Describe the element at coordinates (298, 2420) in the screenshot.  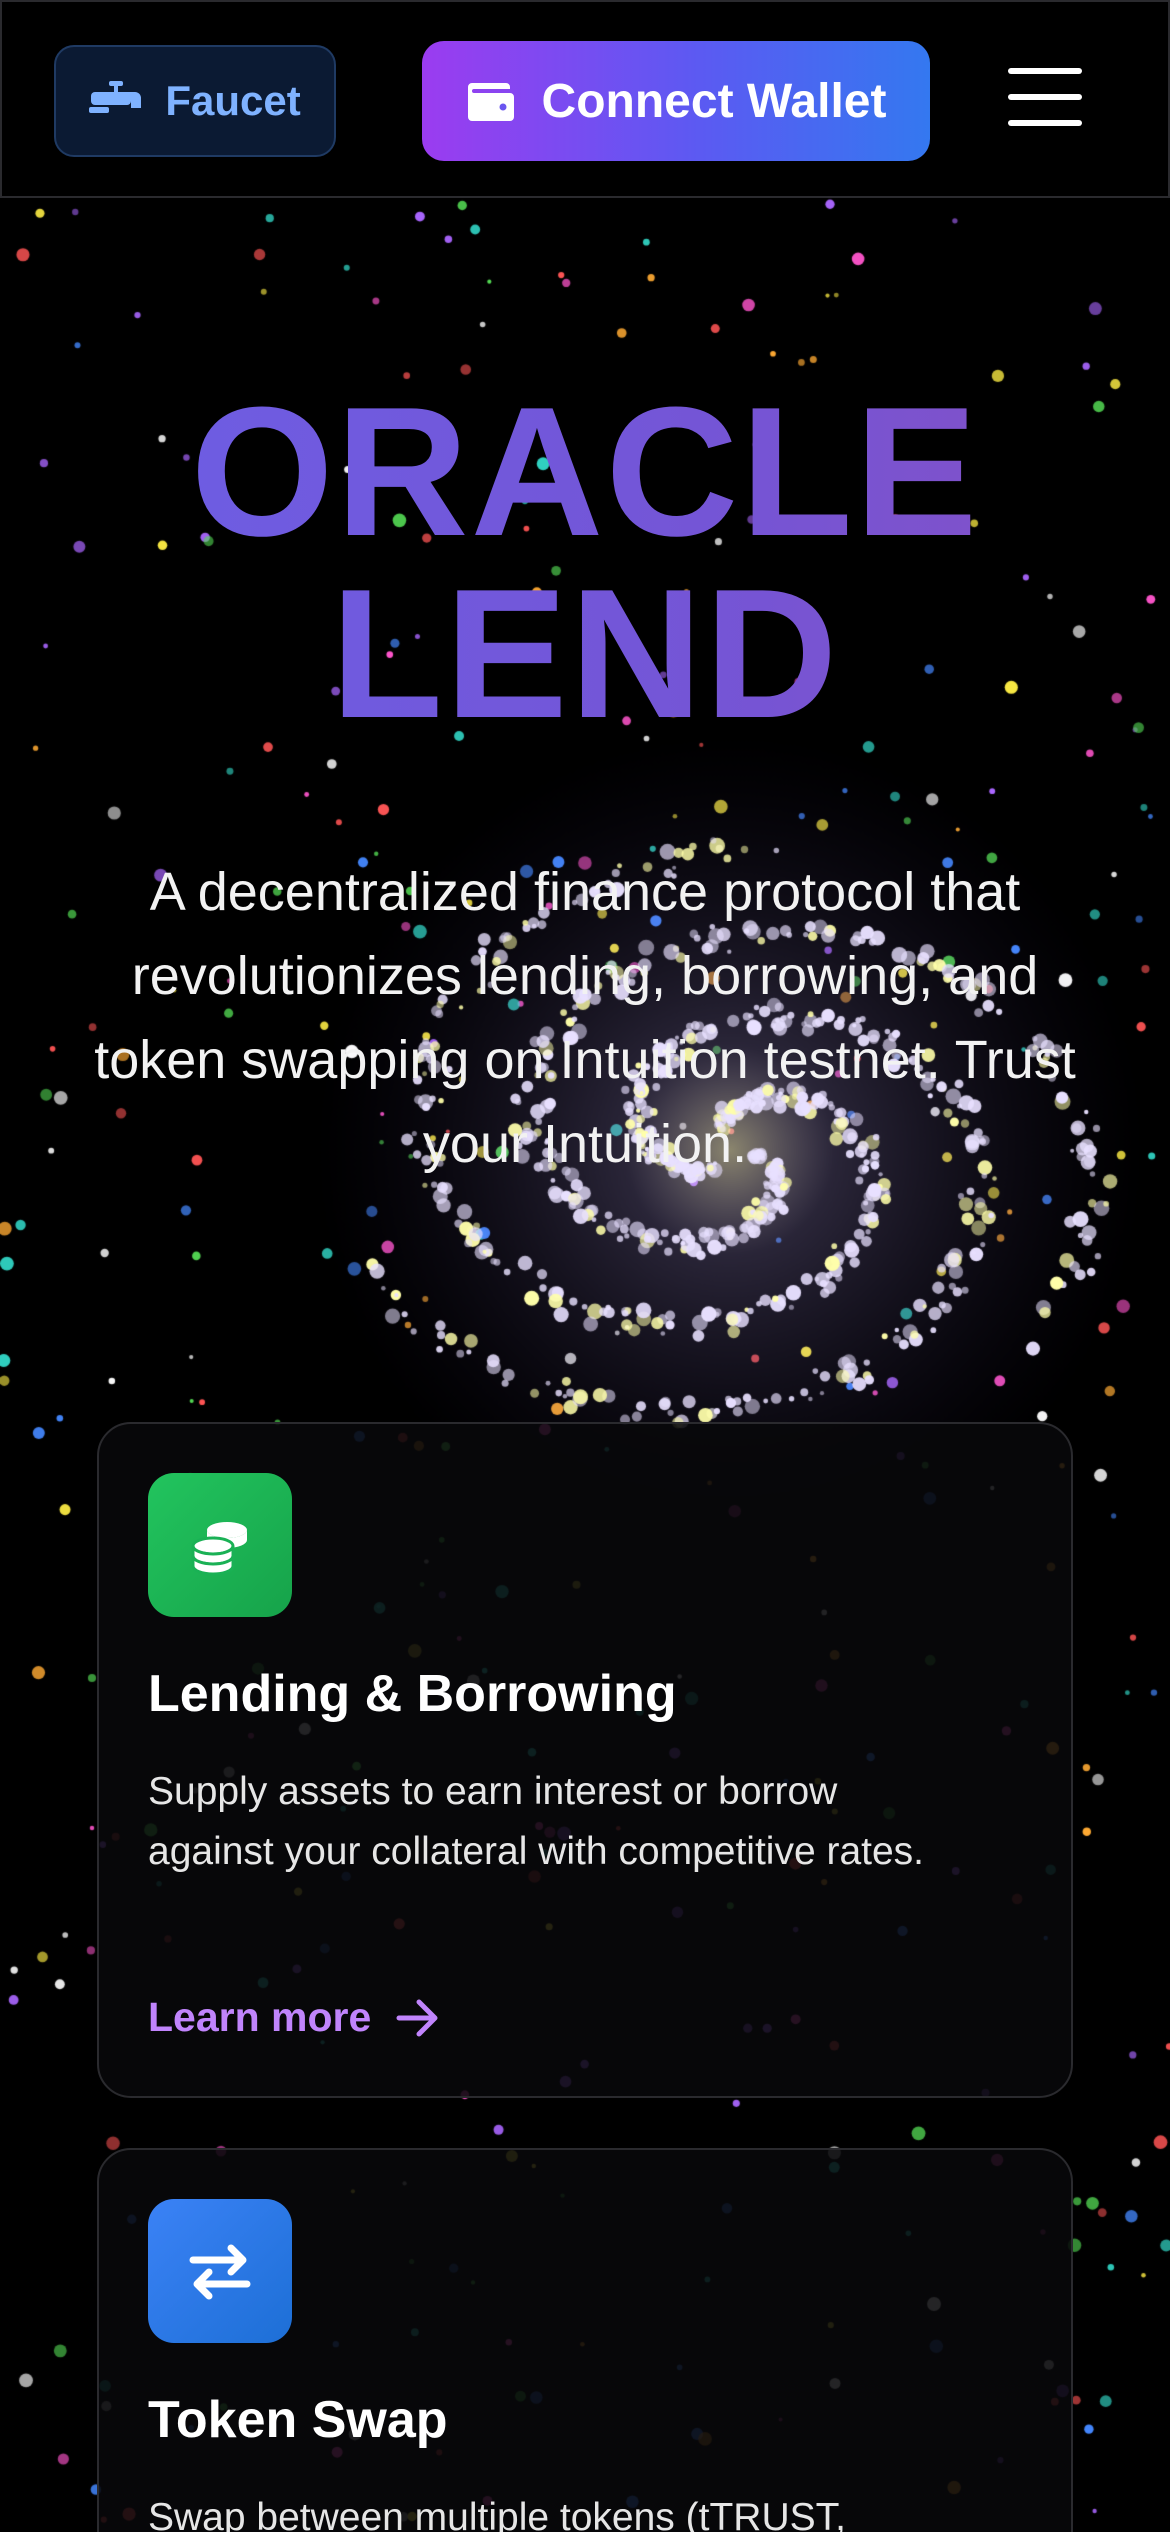
I see `card-title: Token Swap` at that location.